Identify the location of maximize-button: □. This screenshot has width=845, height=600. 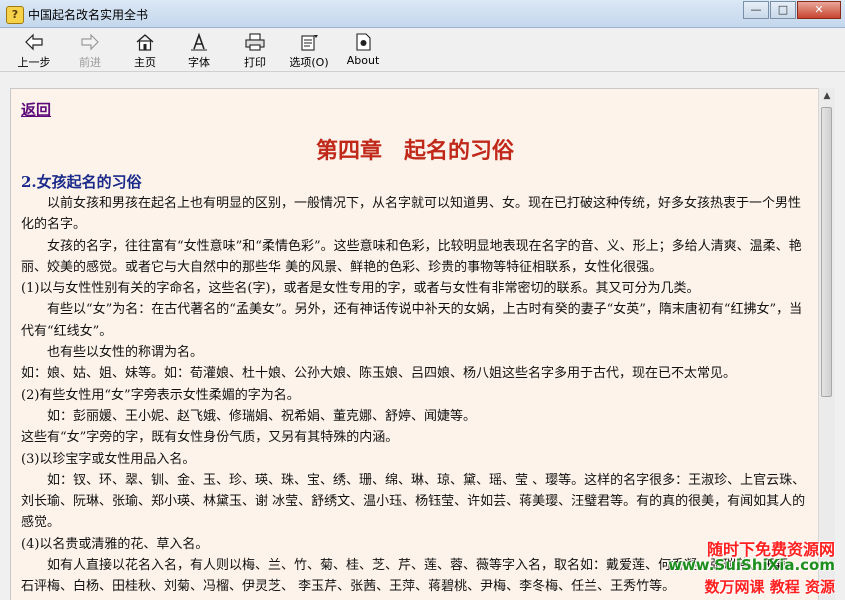
(783, 10).